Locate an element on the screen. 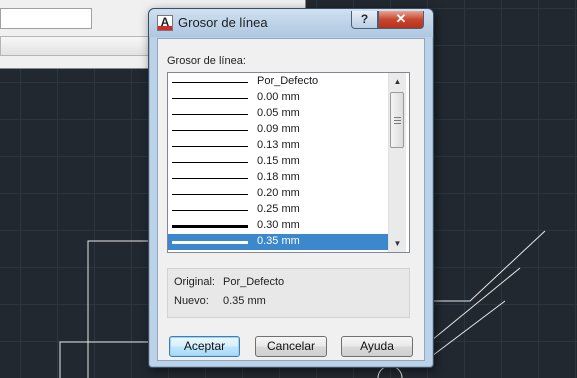 This screenshot has width=577, height=378. lineweight-item-label: 0.09 mm is located at coordinates (278, 129).